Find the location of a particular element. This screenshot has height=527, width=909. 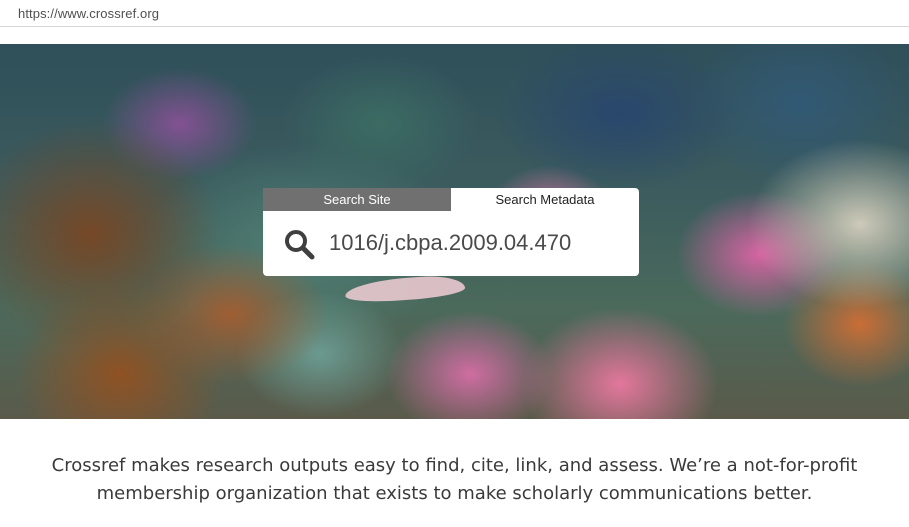

search-box is located at coordinates (451, 243).